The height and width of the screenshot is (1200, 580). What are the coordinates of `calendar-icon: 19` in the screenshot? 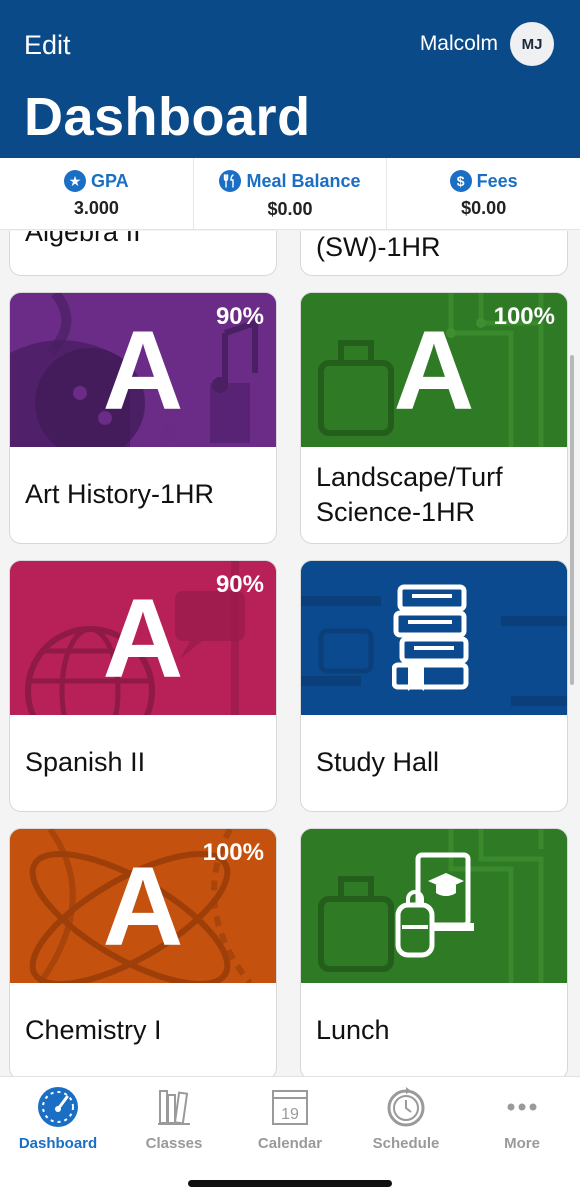 It's located at (290, 1107).